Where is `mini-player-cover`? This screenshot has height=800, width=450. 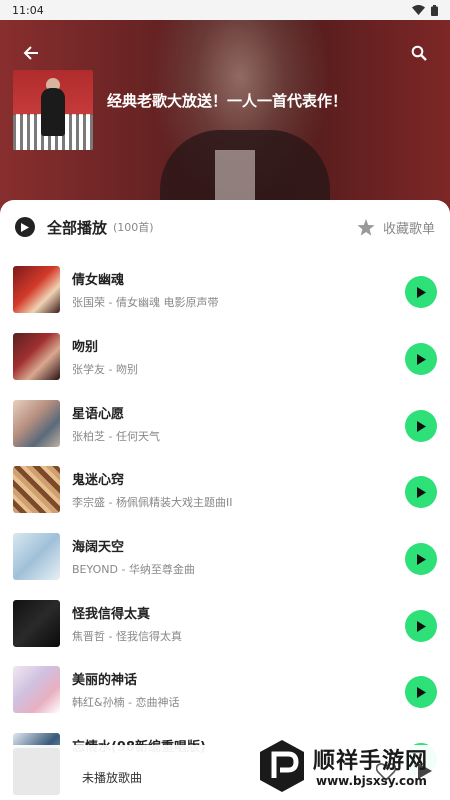
mini-player-cover is located at coordinates (36, 771).